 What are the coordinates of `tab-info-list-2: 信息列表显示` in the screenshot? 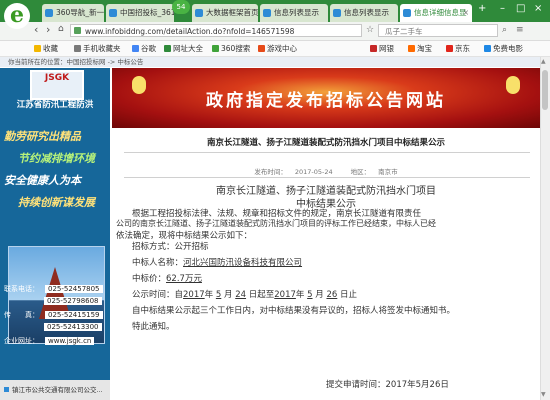 It's located at (364, 13).